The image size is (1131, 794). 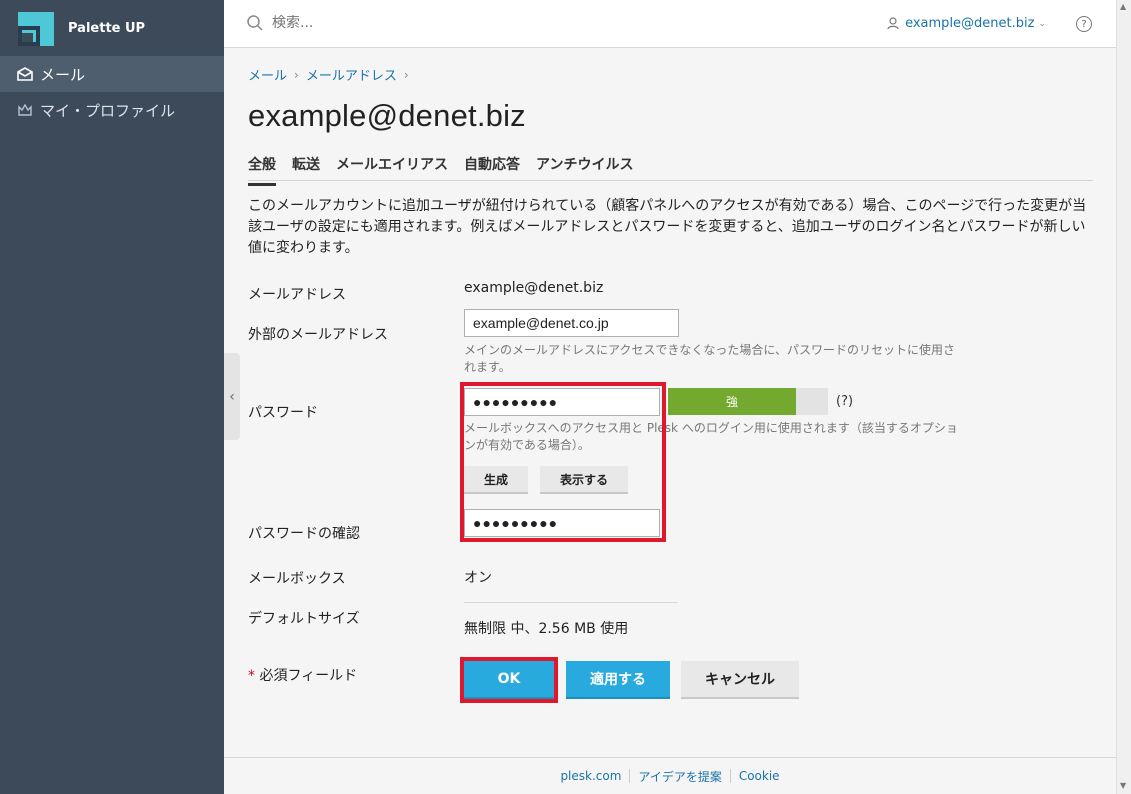 I want to click on password-strength-meter: 強, so click(x=748, y=401).